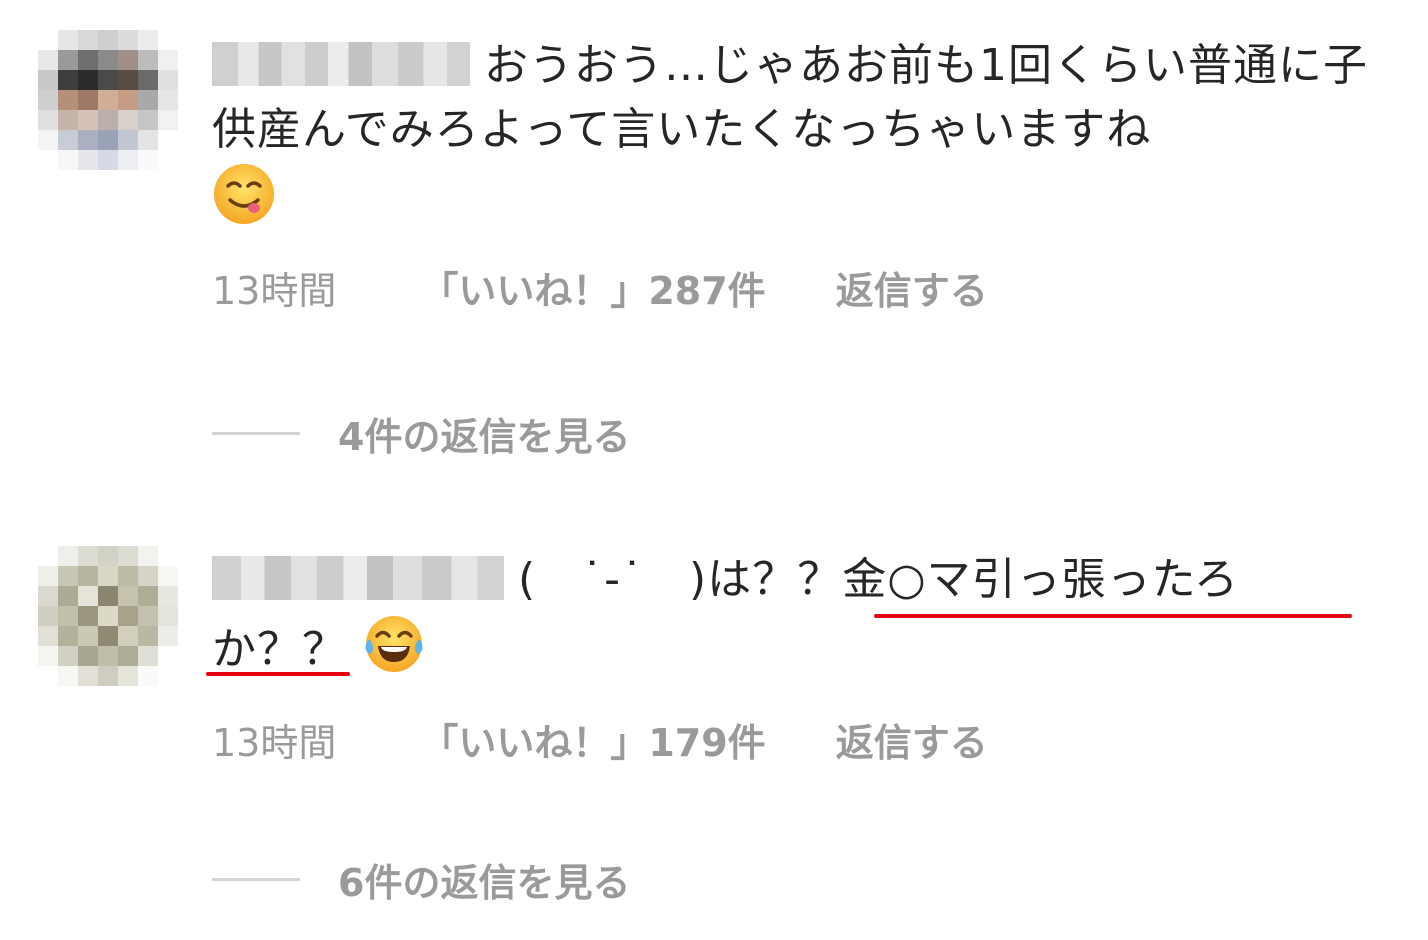  I want to click on view-replies-button: 4件の返信を見る, so click(421, 433).